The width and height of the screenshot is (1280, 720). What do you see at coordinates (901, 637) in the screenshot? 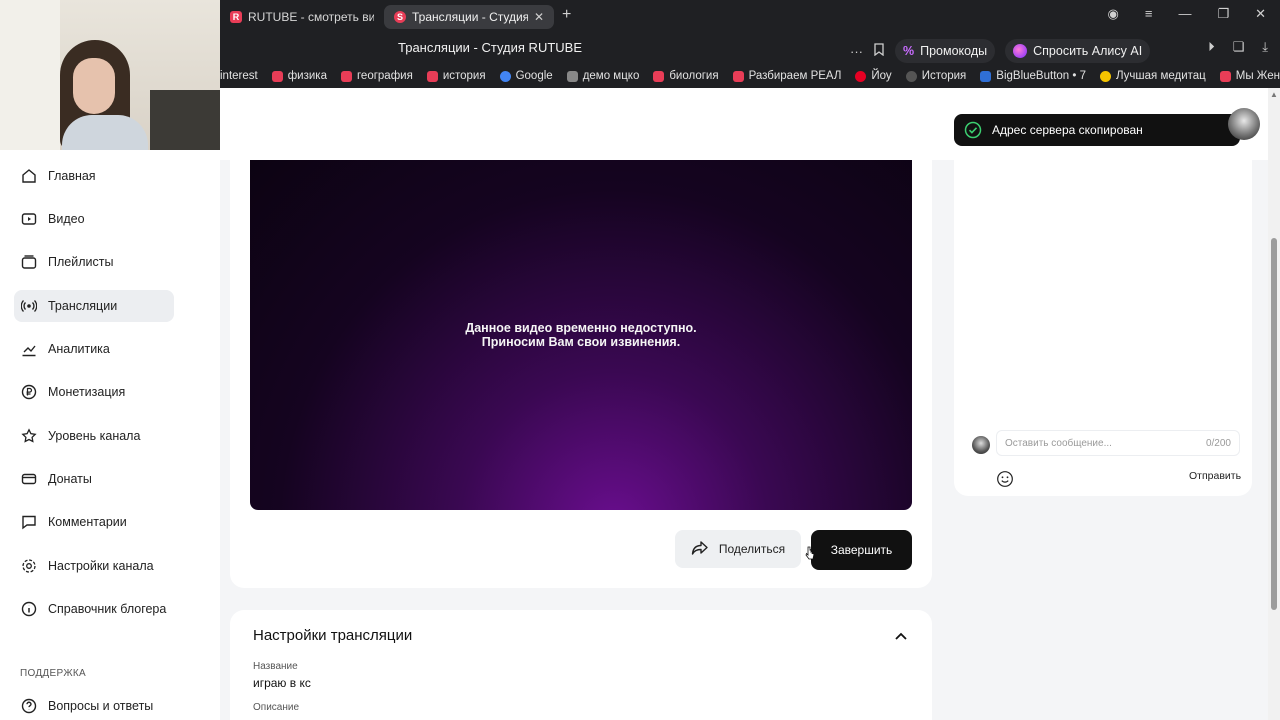
I see `chevron-up-icon` at bounding box center [901, 637].